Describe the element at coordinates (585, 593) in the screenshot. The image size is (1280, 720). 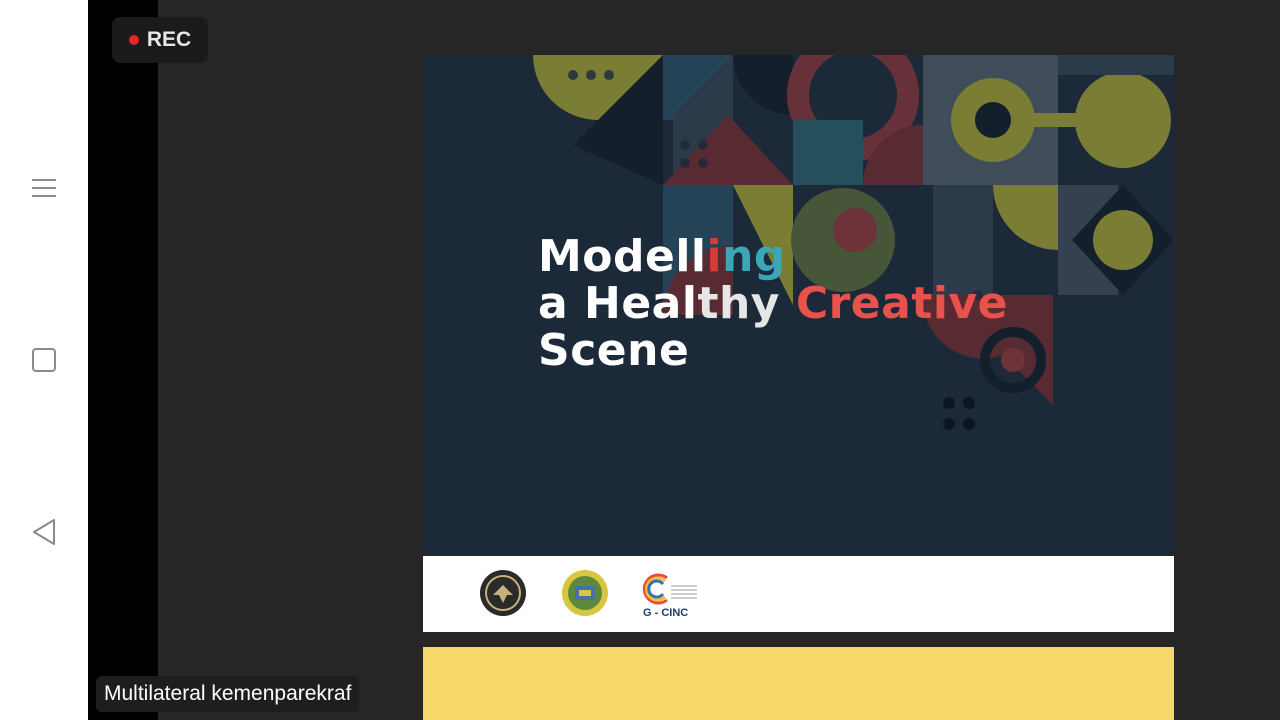
I see `institution-crest-logo` at that location.